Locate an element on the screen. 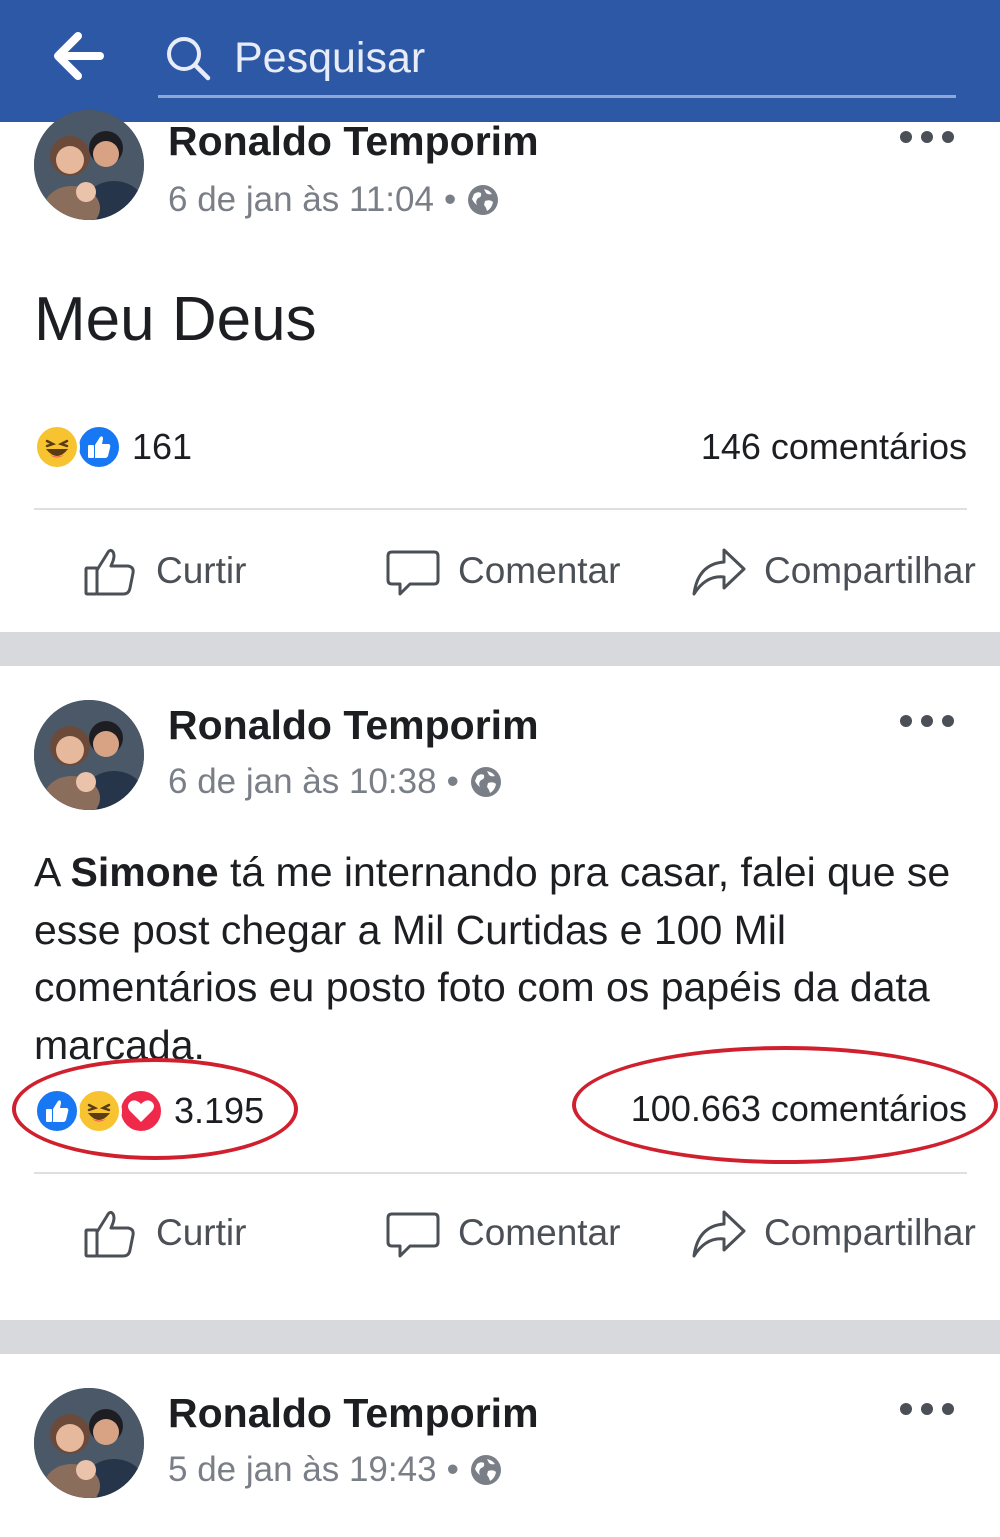 This screenshot has height=1537, width=1000. search-bar: Pesquisar is located at coordinates (557, 60).